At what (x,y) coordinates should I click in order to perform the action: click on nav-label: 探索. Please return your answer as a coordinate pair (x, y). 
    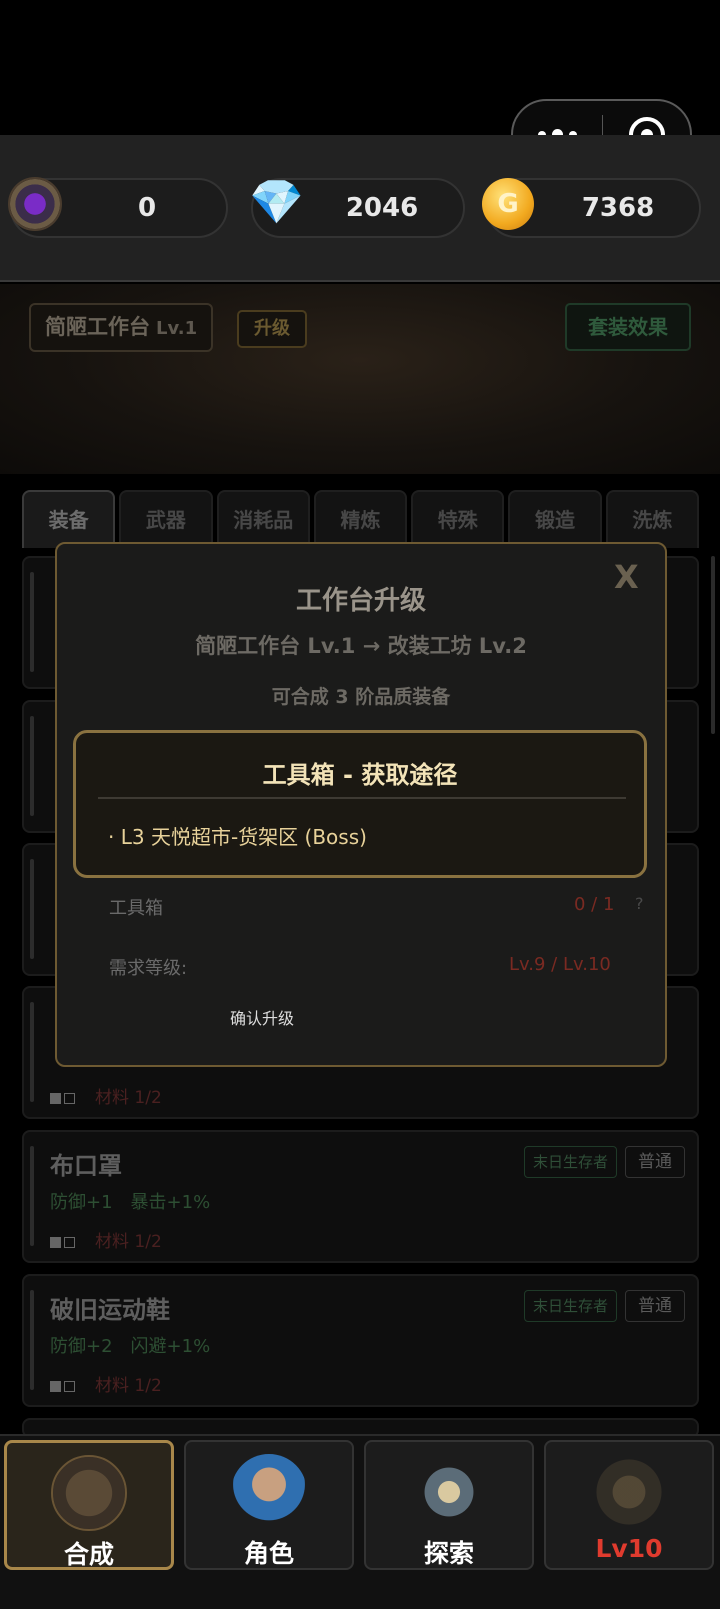
    Looking at the image, I should click on (448, 1553).